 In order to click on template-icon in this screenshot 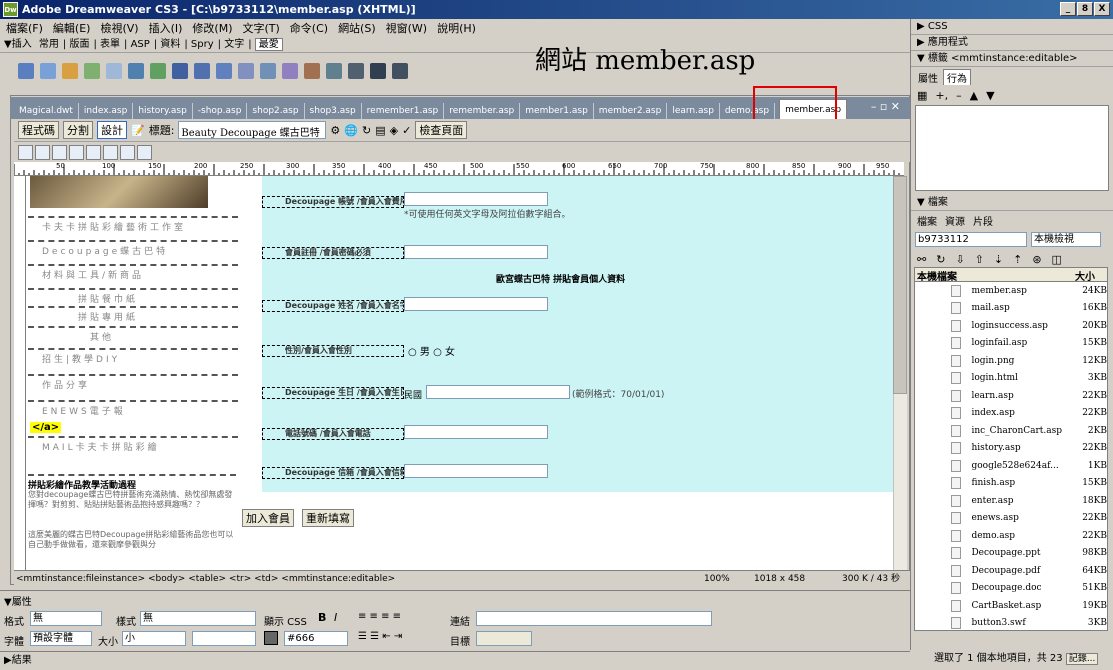, I will do `click(224, 71)`.